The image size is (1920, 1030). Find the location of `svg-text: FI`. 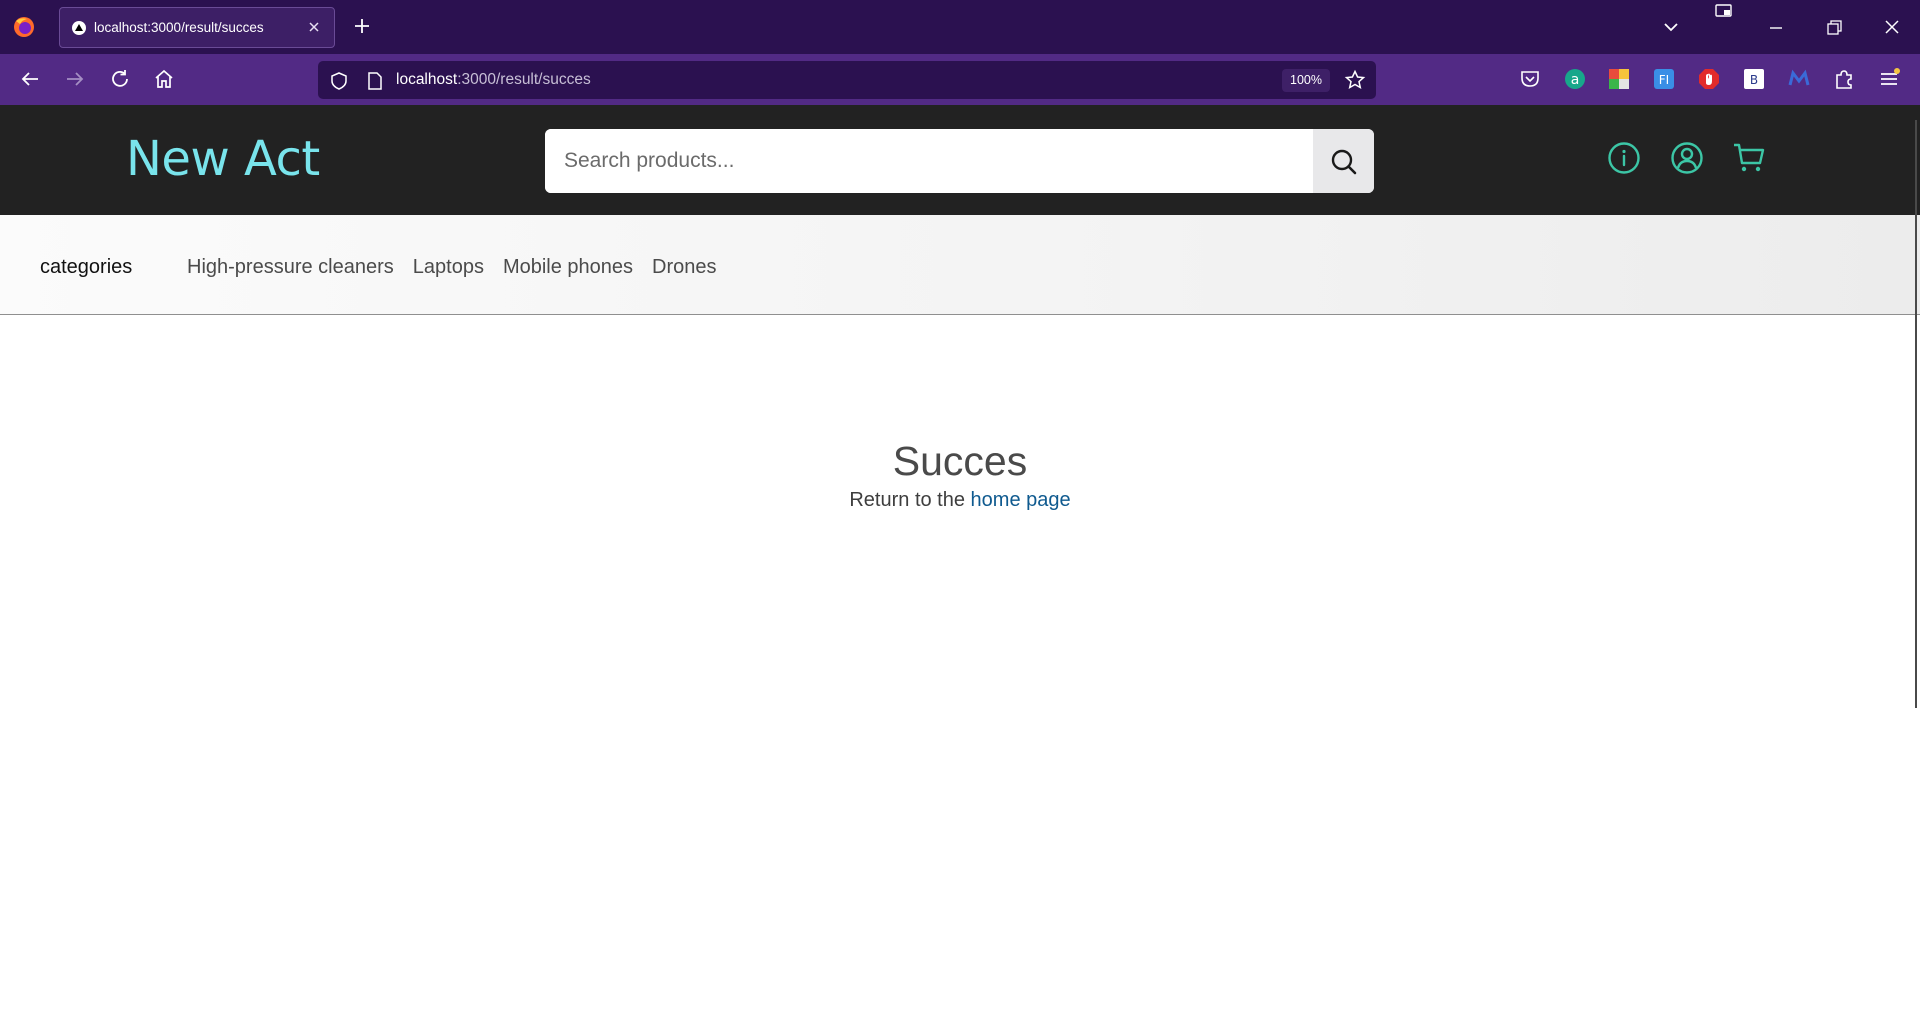

svg-text: FI is located at coordinates (1664, 80).